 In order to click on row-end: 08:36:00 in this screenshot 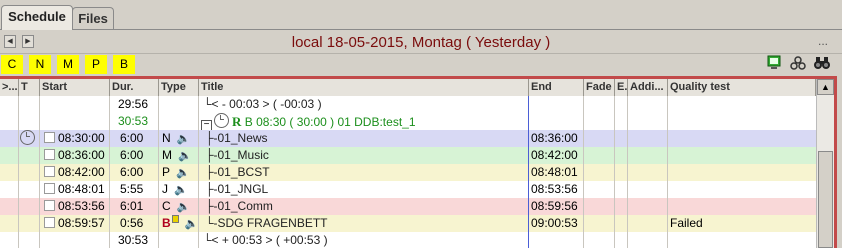, I will do `click(554, 138)`.